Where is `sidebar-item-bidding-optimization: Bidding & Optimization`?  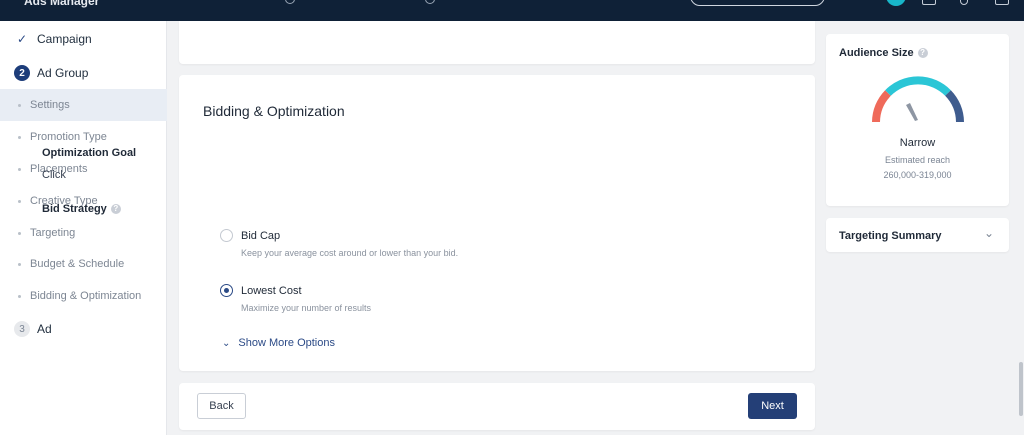
sidebar-item-bidding-optimization: Bidding & Optimization is located at coordinates (83, 296).